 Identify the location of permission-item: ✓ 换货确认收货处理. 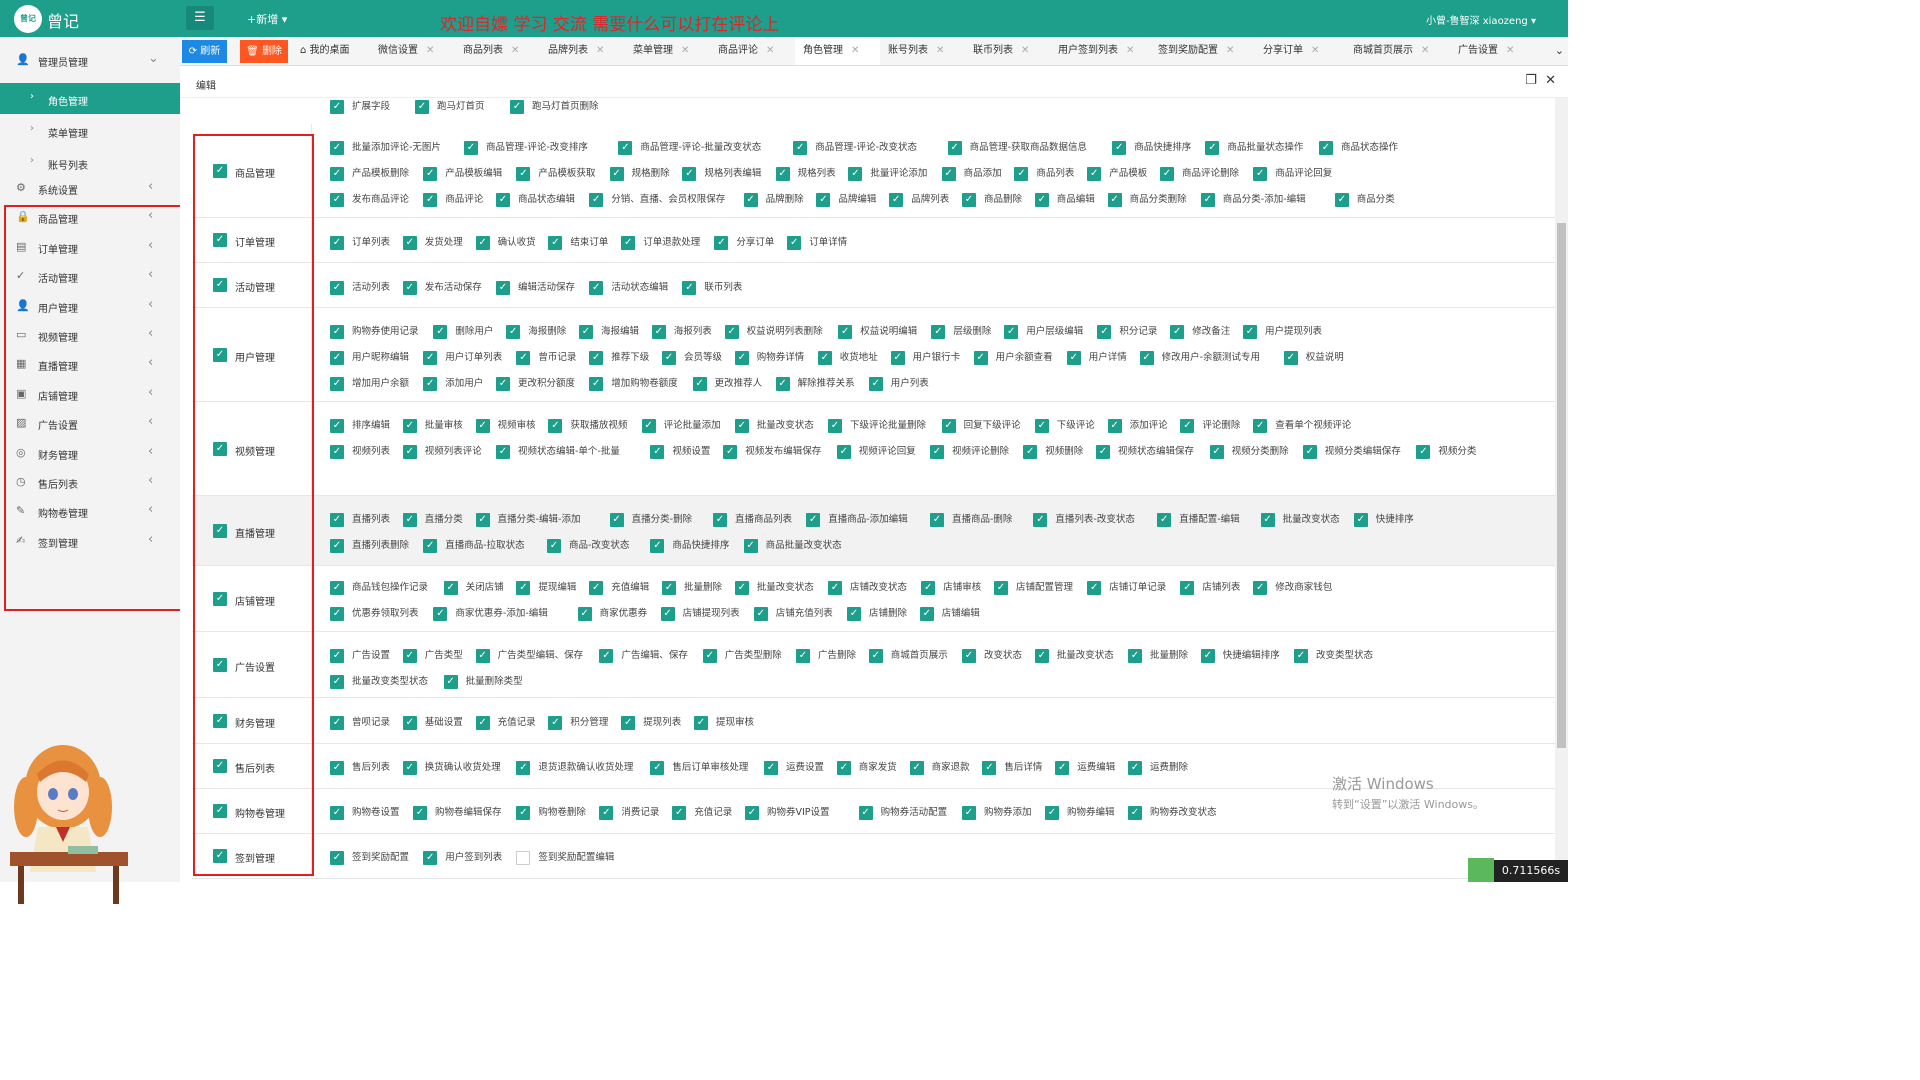
(451, 767).